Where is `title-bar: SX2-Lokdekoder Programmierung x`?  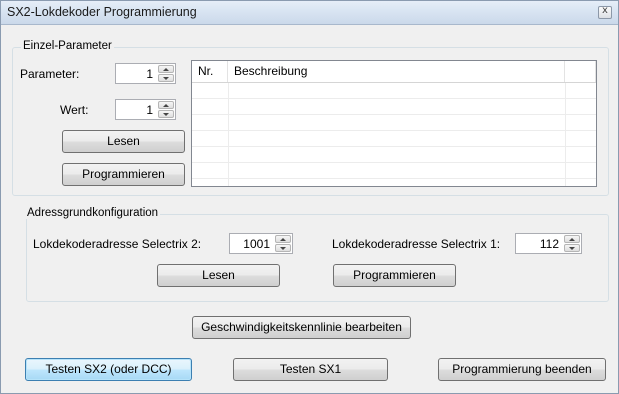
title-bar: SX2-Lokdekoder Programmierung x is located at coordinates (309, 13).